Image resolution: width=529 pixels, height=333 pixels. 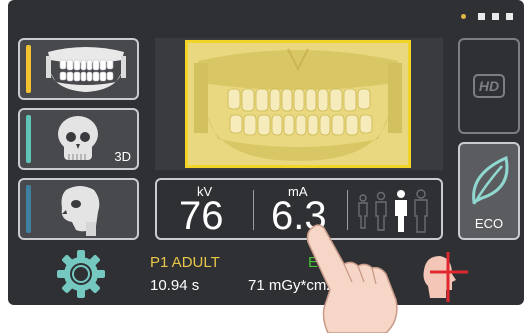 I want to click on separator, so click(x=253, y=210).